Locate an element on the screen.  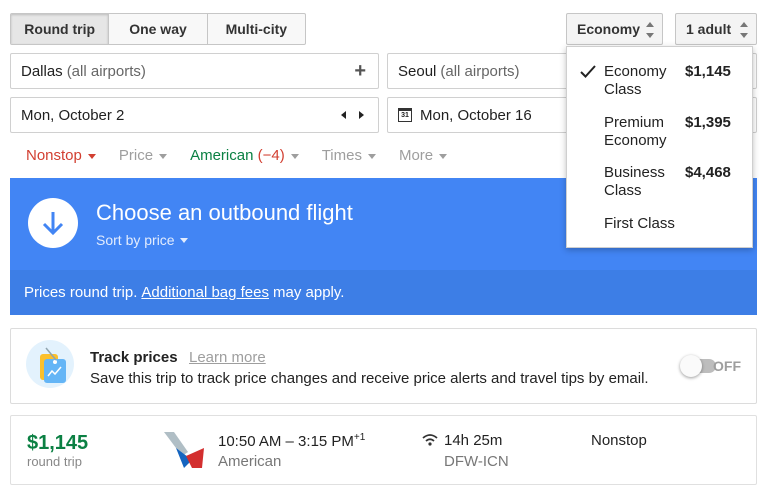
down-arrow-icon is located at coordinates (53, 223).